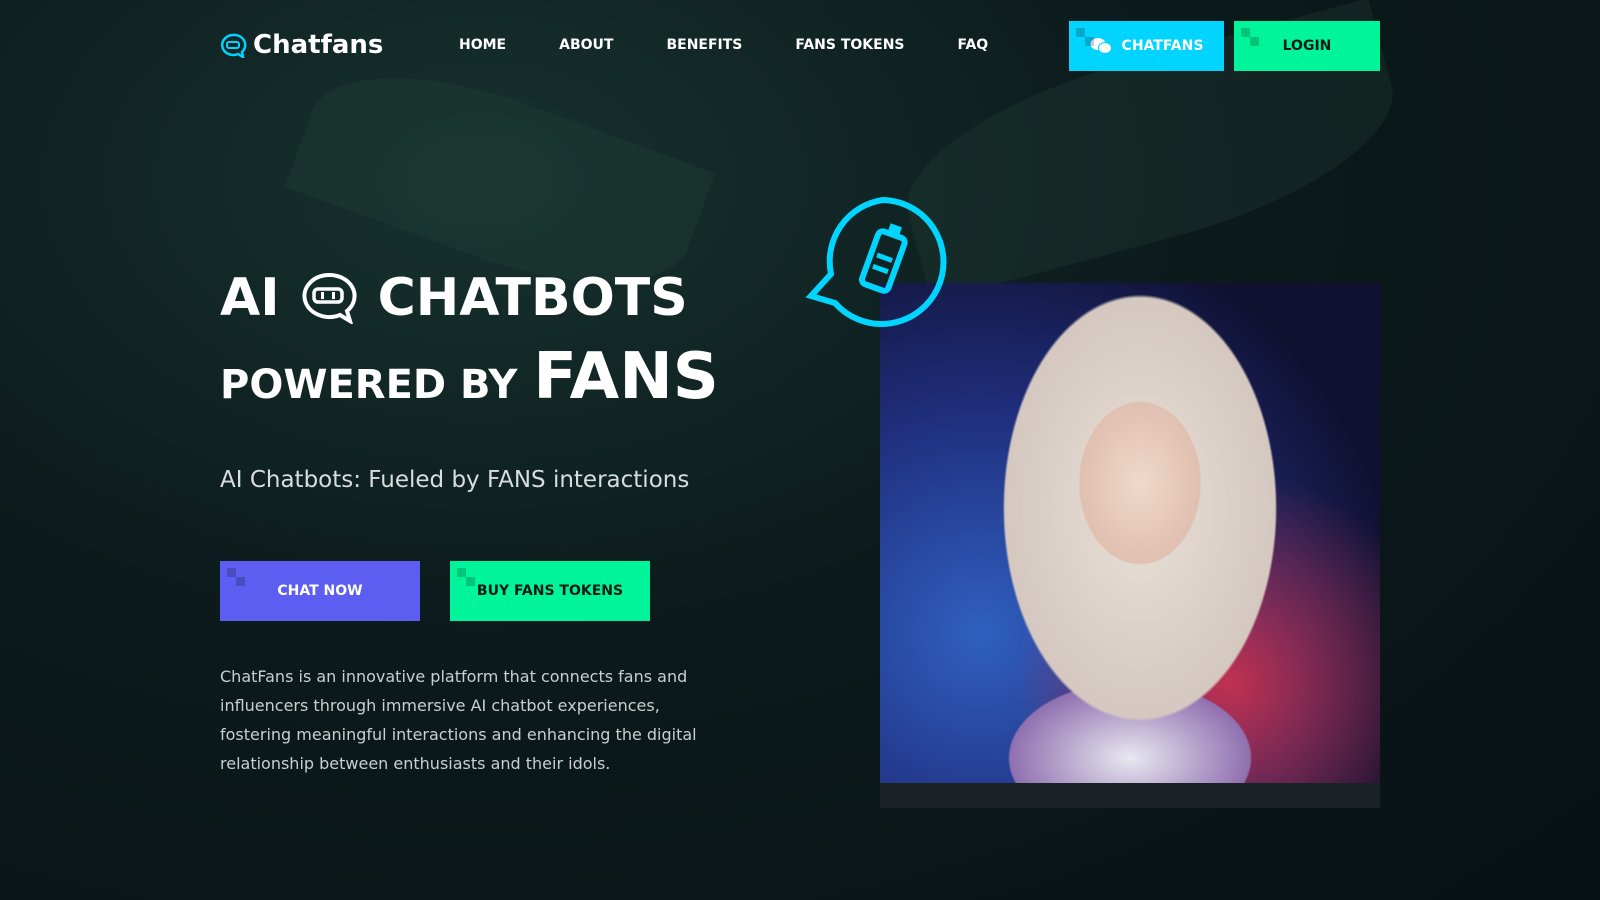  What do you see at coordinates (455, 480) in the screenshot?
I see `hero-subtitle: AI Chatbots: Fueled by FANS interactions` at bounding box center [455, 480].